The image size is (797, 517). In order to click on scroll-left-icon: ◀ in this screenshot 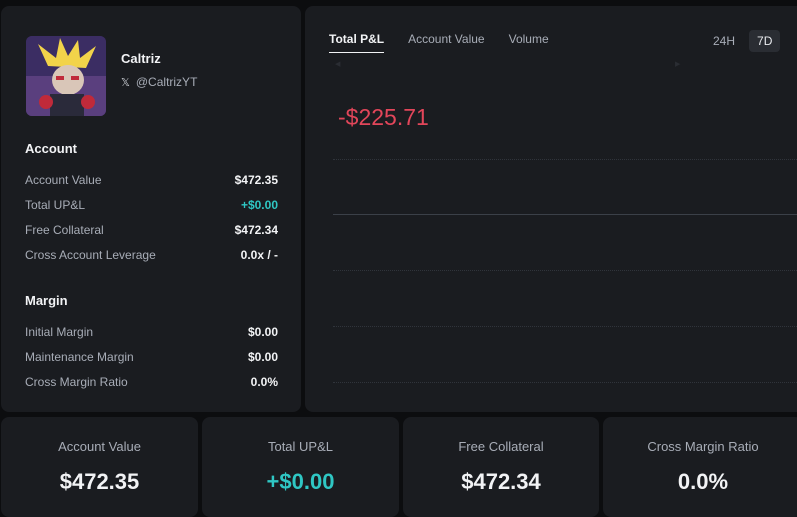, I will do `click(337, 64)`.